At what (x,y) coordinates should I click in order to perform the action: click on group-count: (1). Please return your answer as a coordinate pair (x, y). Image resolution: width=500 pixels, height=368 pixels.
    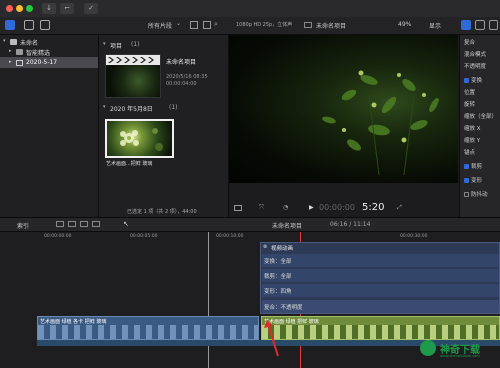
    Looking at the image, I should click on (135, 44).